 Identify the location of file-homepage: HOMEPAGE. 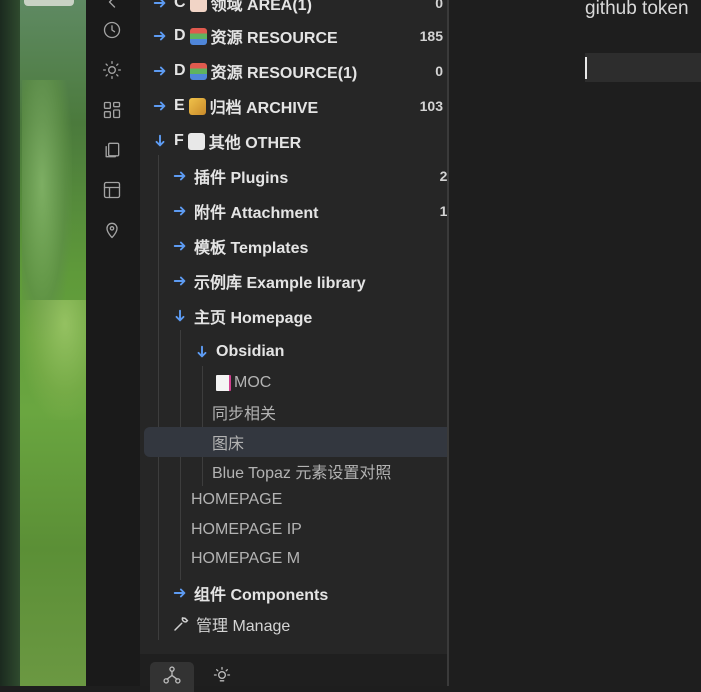
(293, 500).